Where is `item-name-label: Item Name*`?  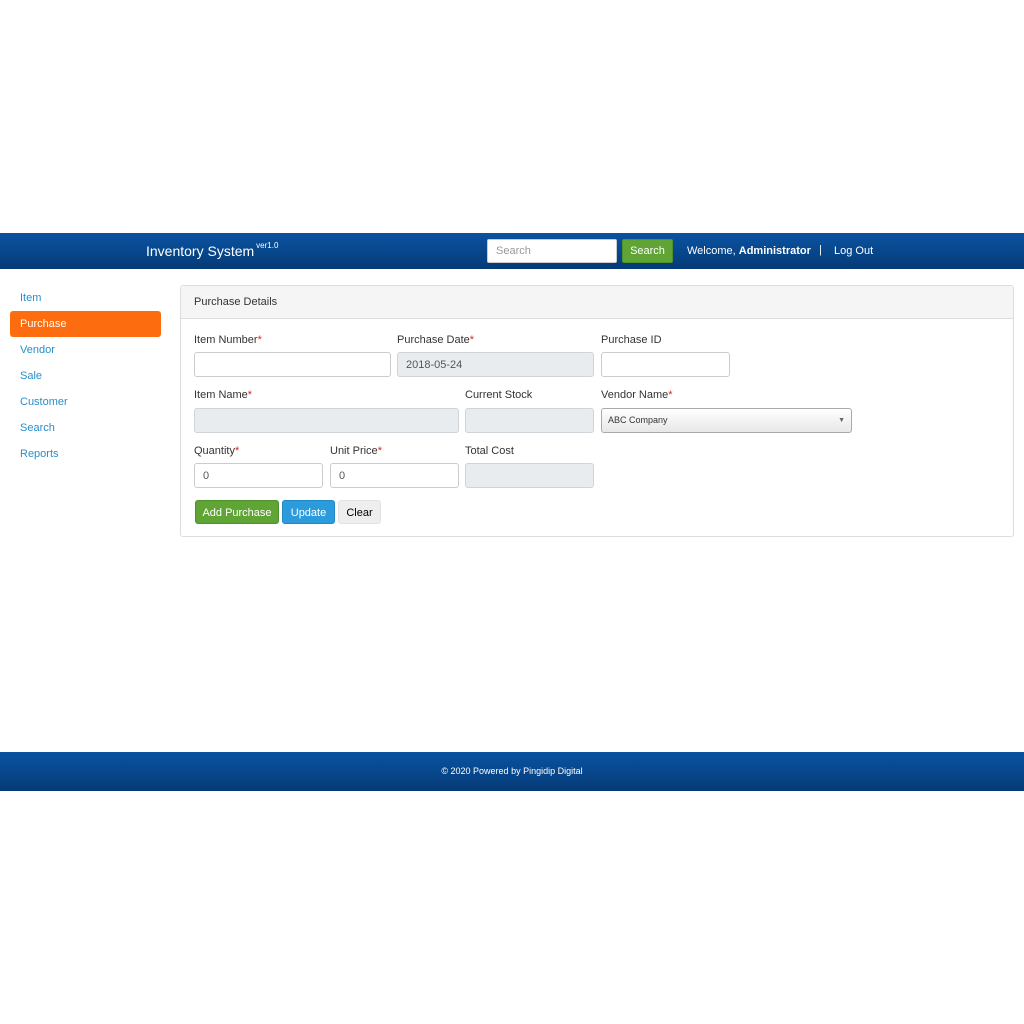
item-name-label: Item Name* is located at coordinates (223, 395).